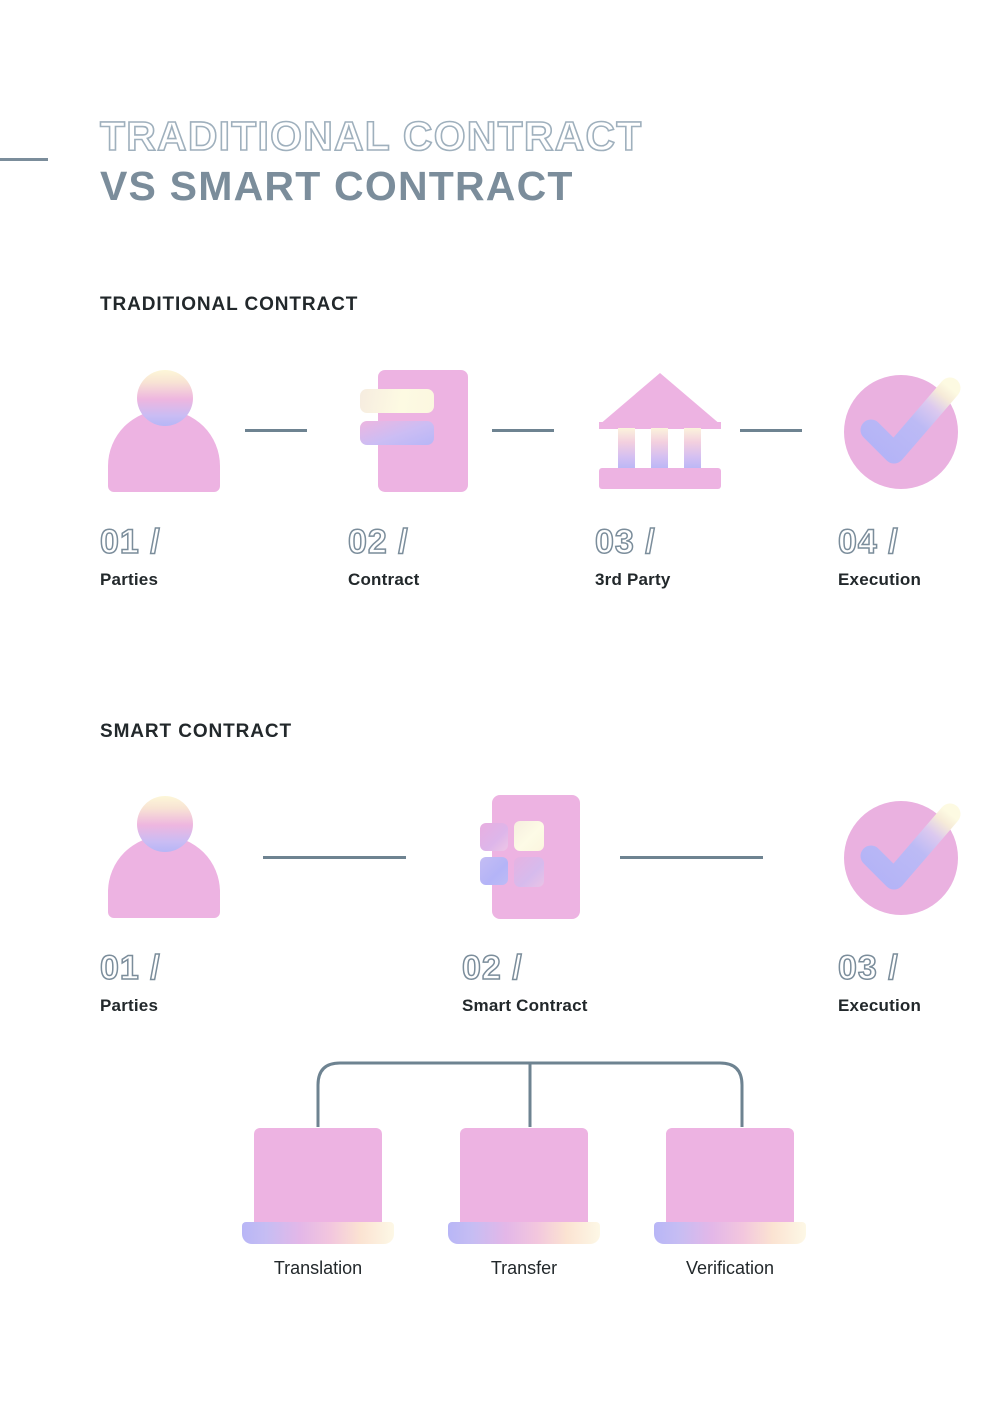  Describe the element at coordinates (438, 430) in the screenshot. I see `contract-document-icon` at that location.